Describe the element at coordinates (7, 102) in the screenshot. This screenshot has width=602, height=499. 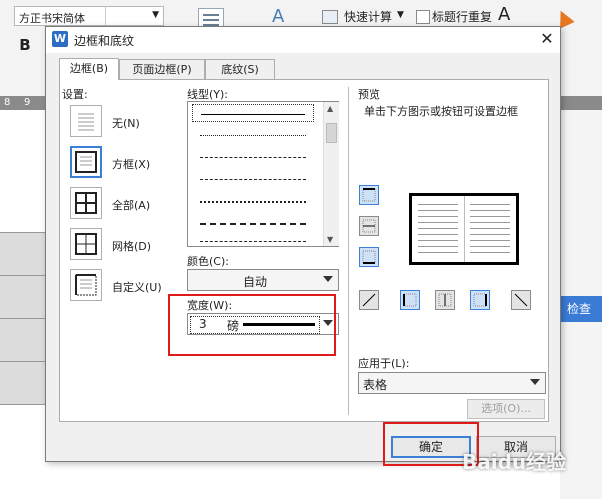
I see `ruler-tick: 8` at that location.